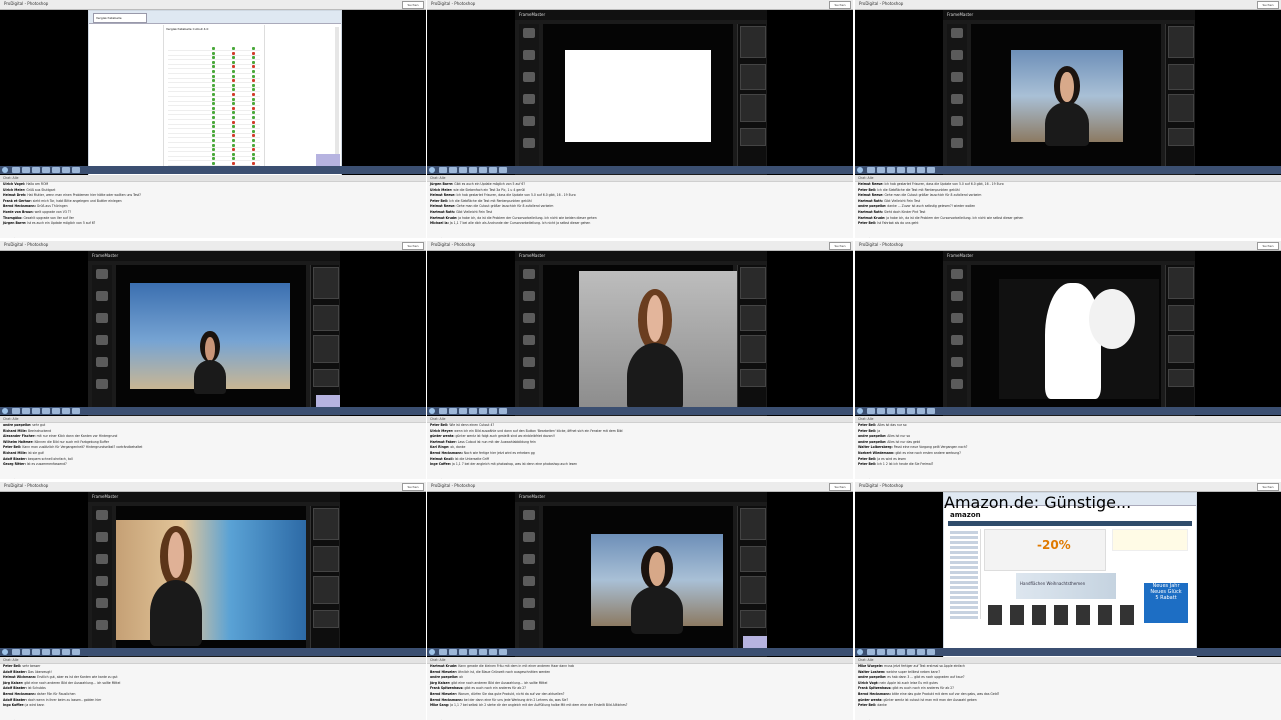 The image size is (1281, 720). I want to click on new-year-banner: Neues Jahr Neues Glück 5 Rabatt, so click(1166, 603).